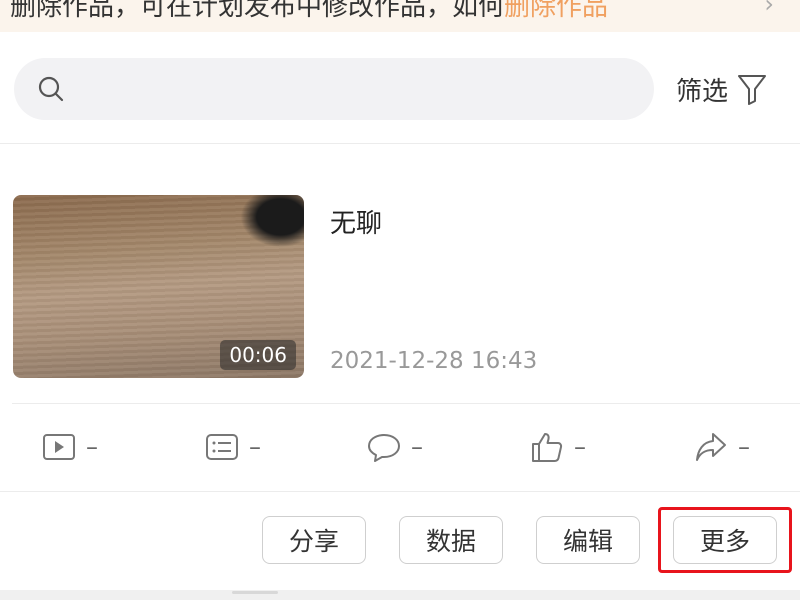 This screenshot has width=800, height=600. What do you see at coordinates (158, 286) in the screenshot?
I see `video-thumbnail: 00:06` at bounding box center [158, 286].